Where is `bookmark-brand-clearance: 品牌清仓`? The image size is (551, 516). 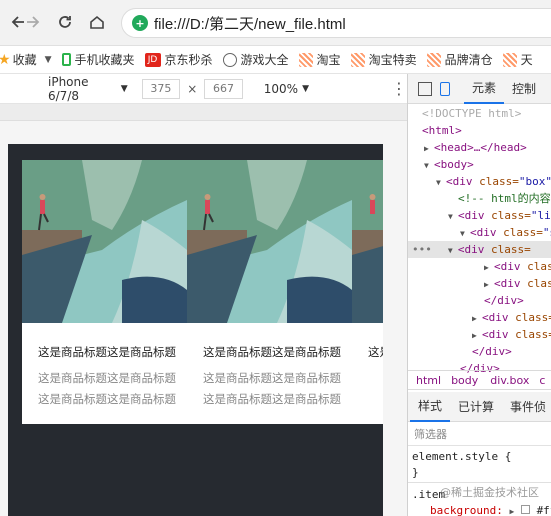
bookmark-brand-clearance: 品牌清仓 is located at coordinates (459, 59).